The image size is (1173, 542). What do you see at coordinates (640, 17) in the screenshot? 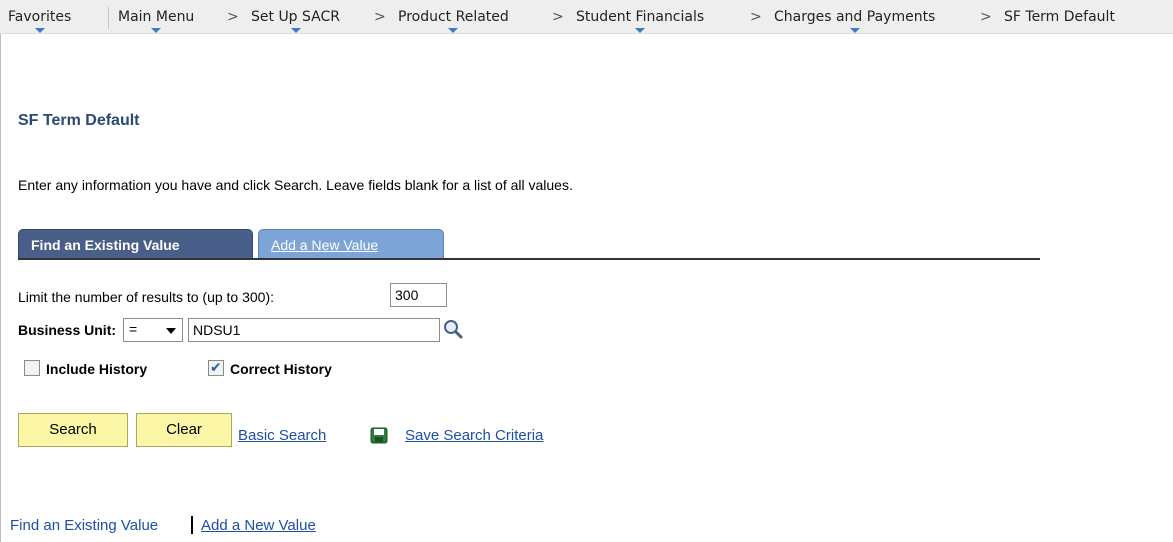
I see `breadcrumb-student-financials-label: Student Financials` at bounding box center [640, 17].